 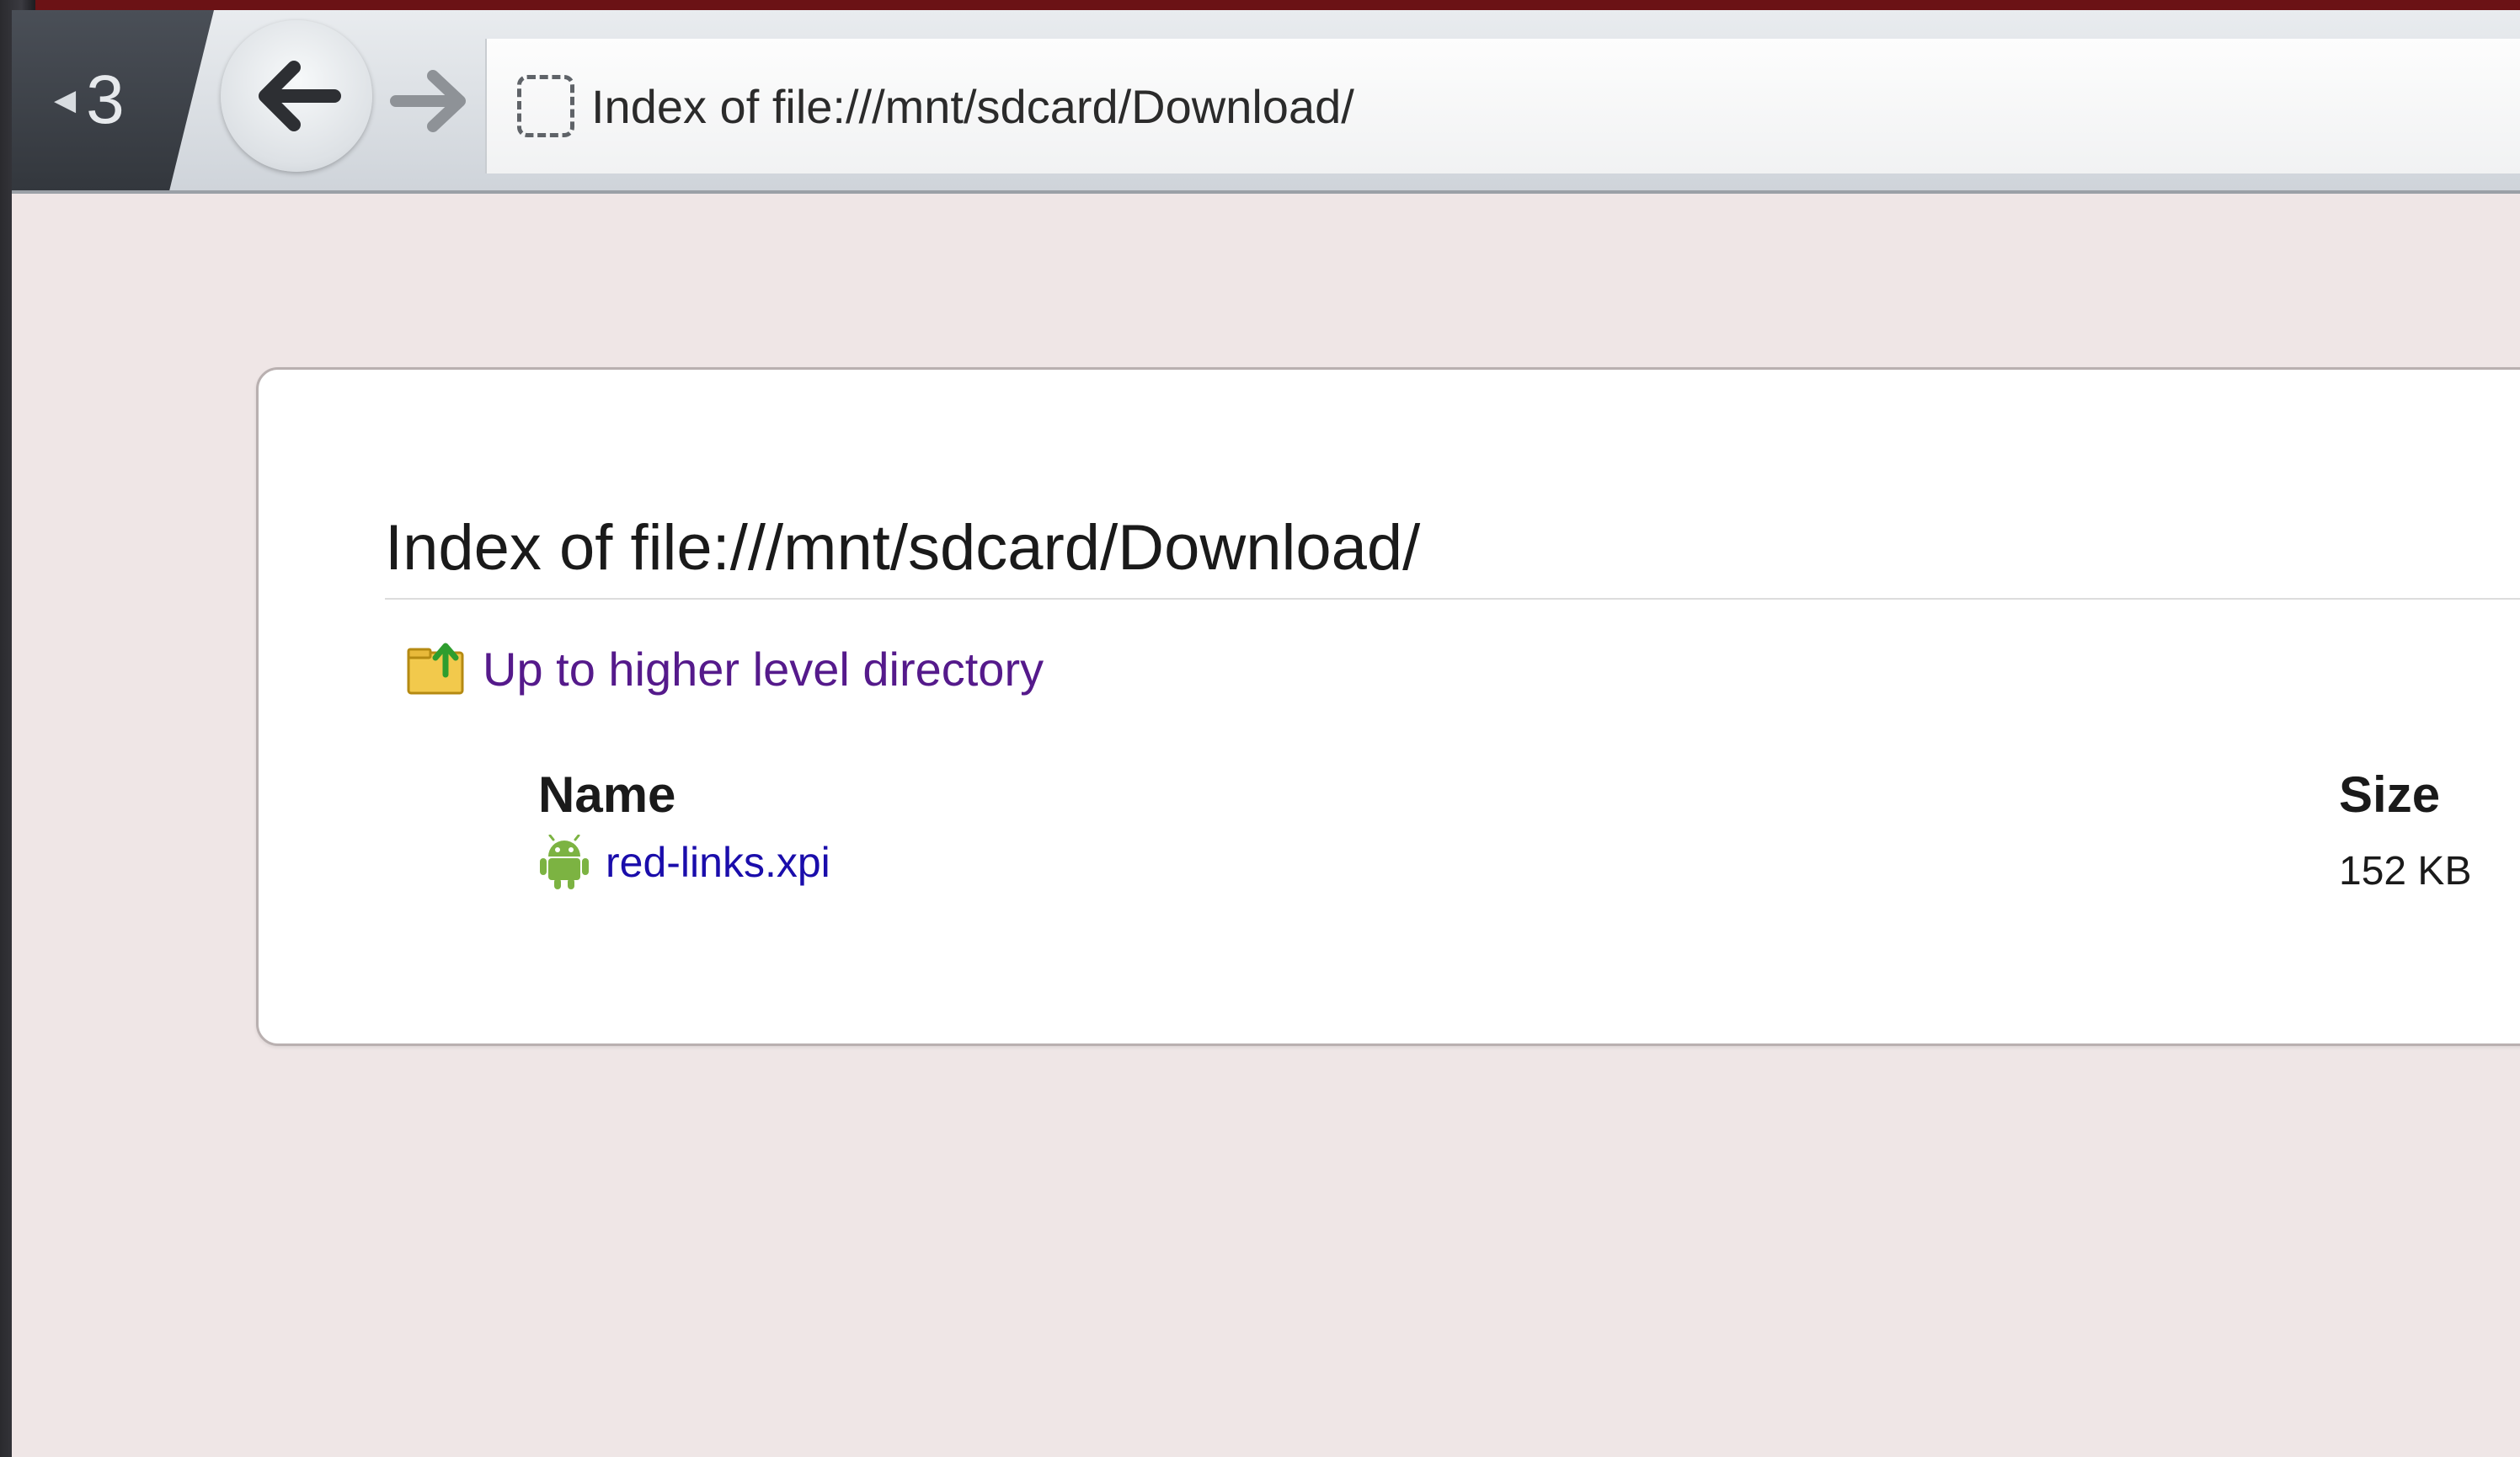 What do you see at coordinates (545, 106) in the screenshot?
I see `site-identity-icon` at bounding box center [545, 106].